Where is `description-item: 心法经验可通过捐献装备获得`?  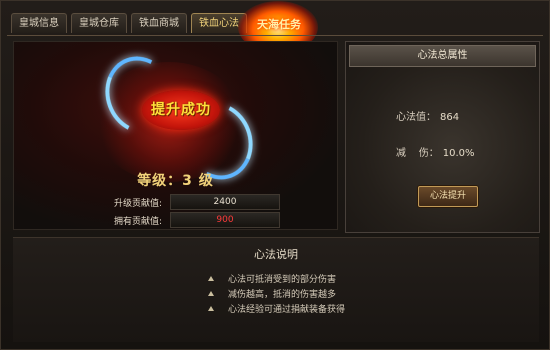 description-item: 心法经验可通过捐献装备获得 is located at coordinates (276, 308).